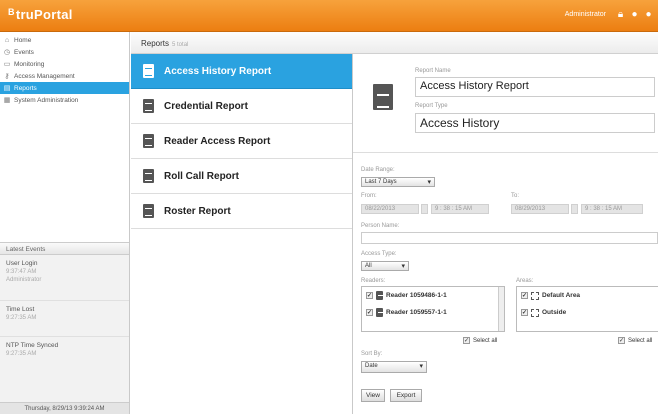 The image size is (658, 415). Describe the element at coordinates (648, 14) in the screenshot. I see `help-icon: ●` at that location.